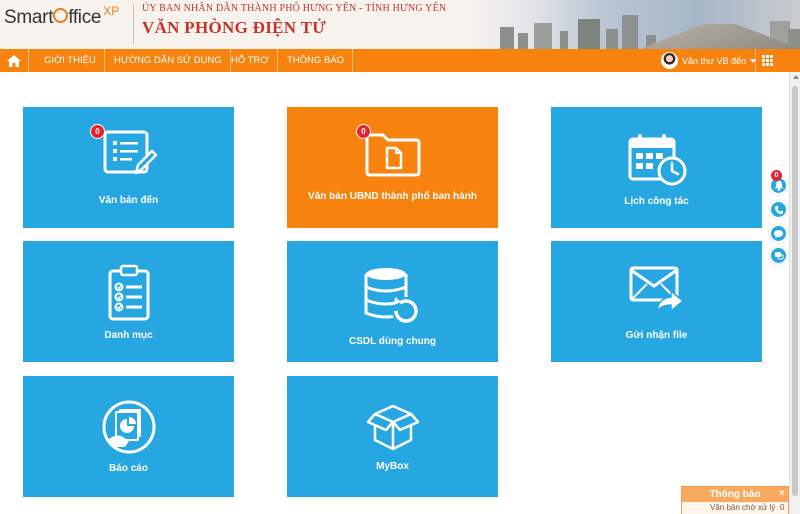 This screenshot has height=514, width=800. Describe the element at coordinates (714, 60) in the screenshot. I see `user-name: Văn thư VB đến` at that location.